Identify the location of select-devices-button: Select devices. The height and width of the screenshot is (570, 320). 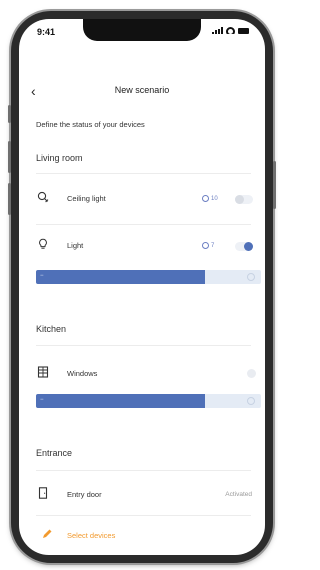
(91, 535).